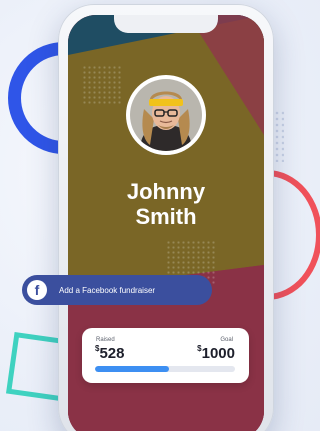 This screenshot has width=320, height=431. Describe the element at coordinates (105, 340) in the screenshot. I see `raised-label: Raised` at that location.